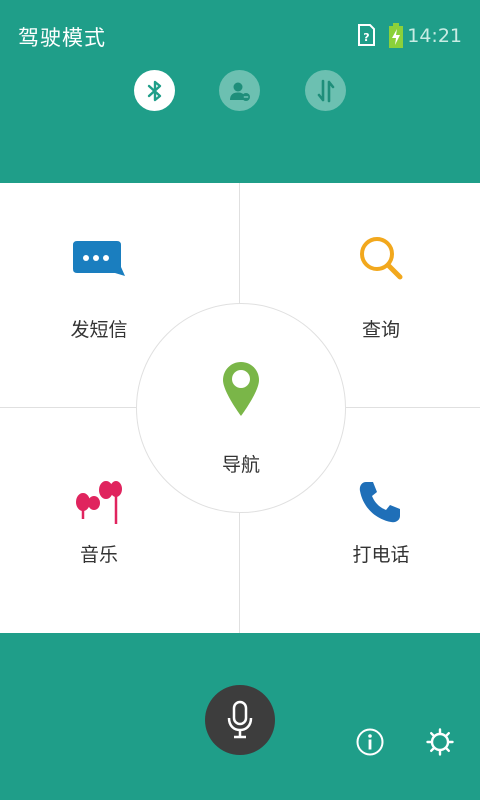  Describe the element at coordinates (240, 465) in the screenshot. I see `navigation-label: 导航` at that location.